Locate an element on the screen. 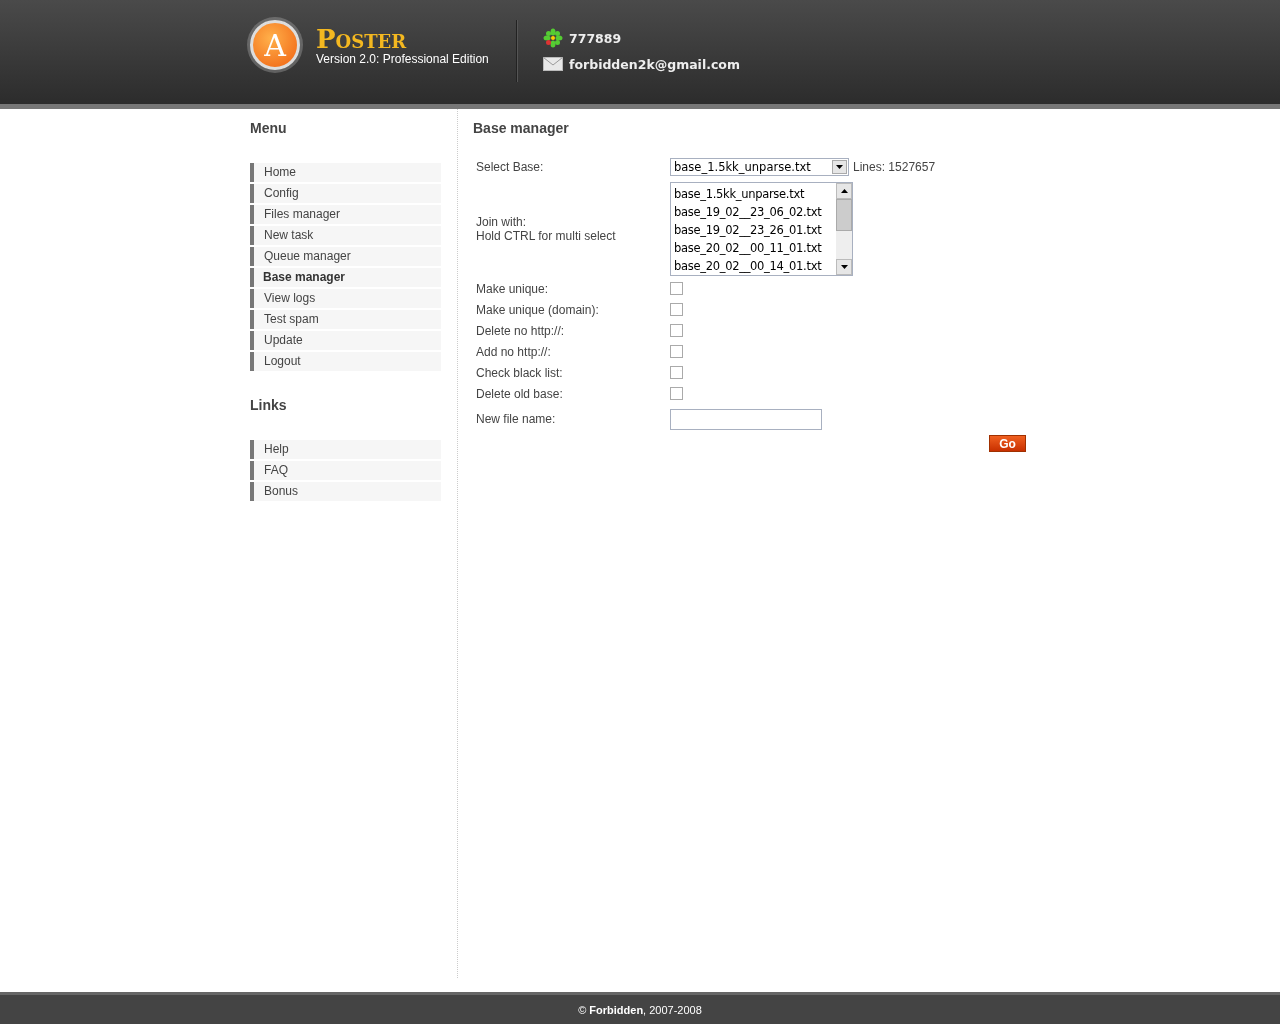  field-label: Select Base: is located at coordinates (510, 167).